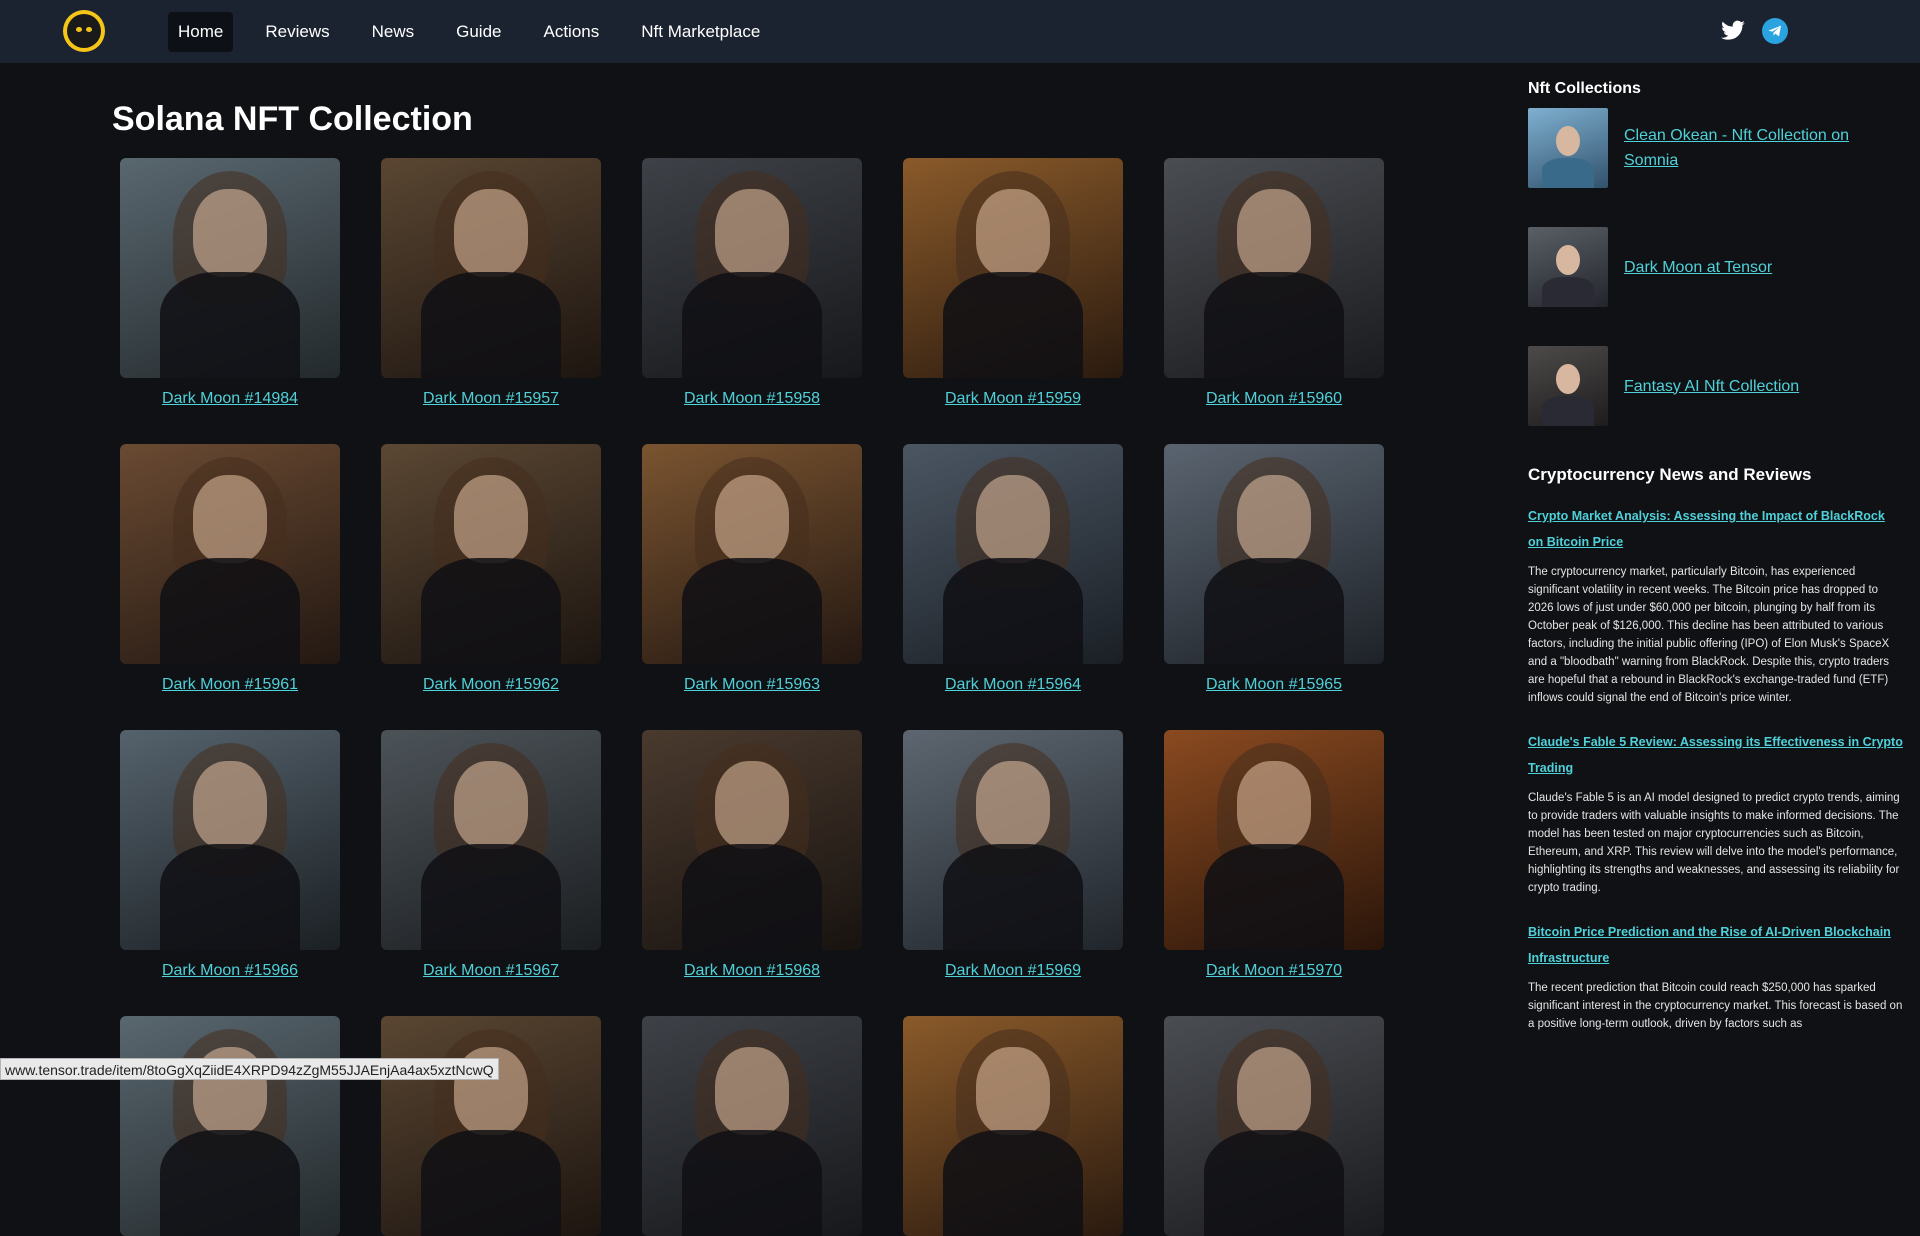 This screenshot has width=1920, height=1236. I want to click on nft-card: Dark Moon #15959, so click(1013, 283).